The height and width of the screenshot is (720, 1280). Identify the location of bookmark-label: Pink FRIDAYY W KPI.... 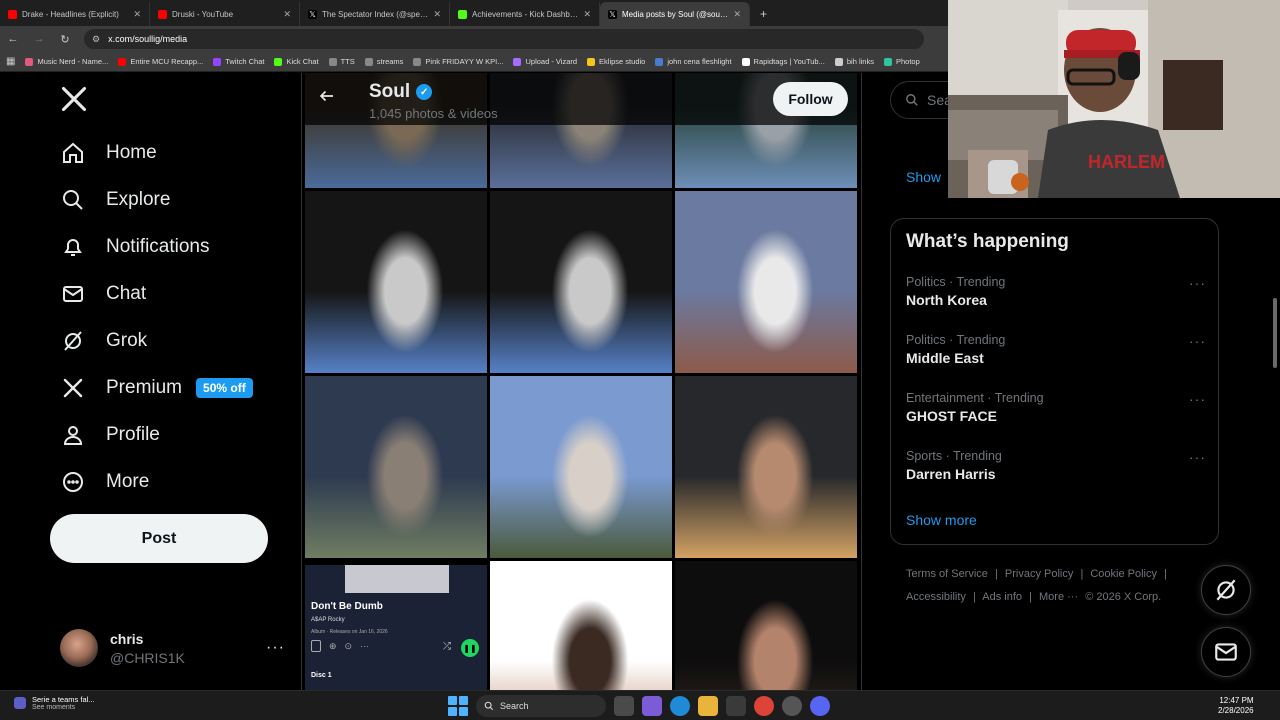
(464, 61).